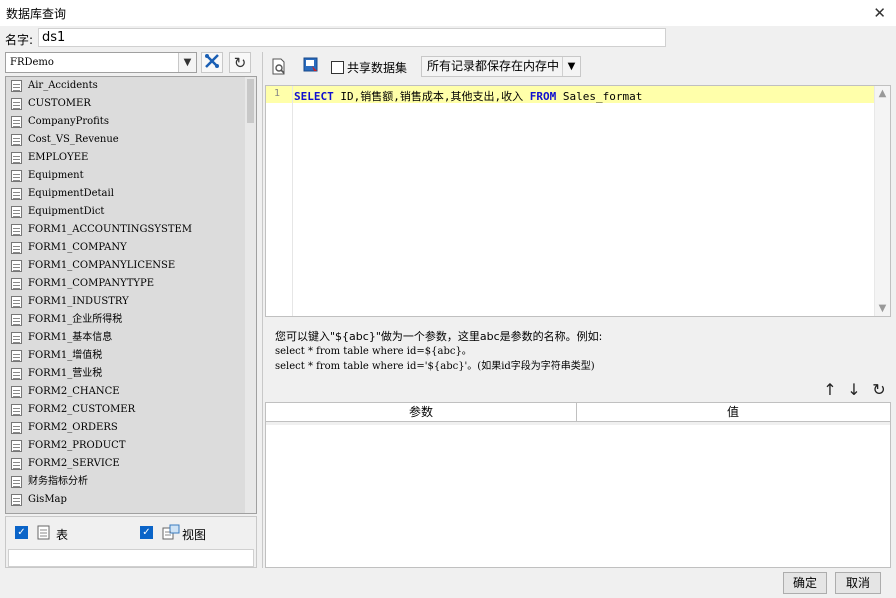 The image size is (896, 598). What do you see at coordinates (71, 193) in the screenshot?
I see `table-name: EquipmentDetail` at bounding box center [71, 193].